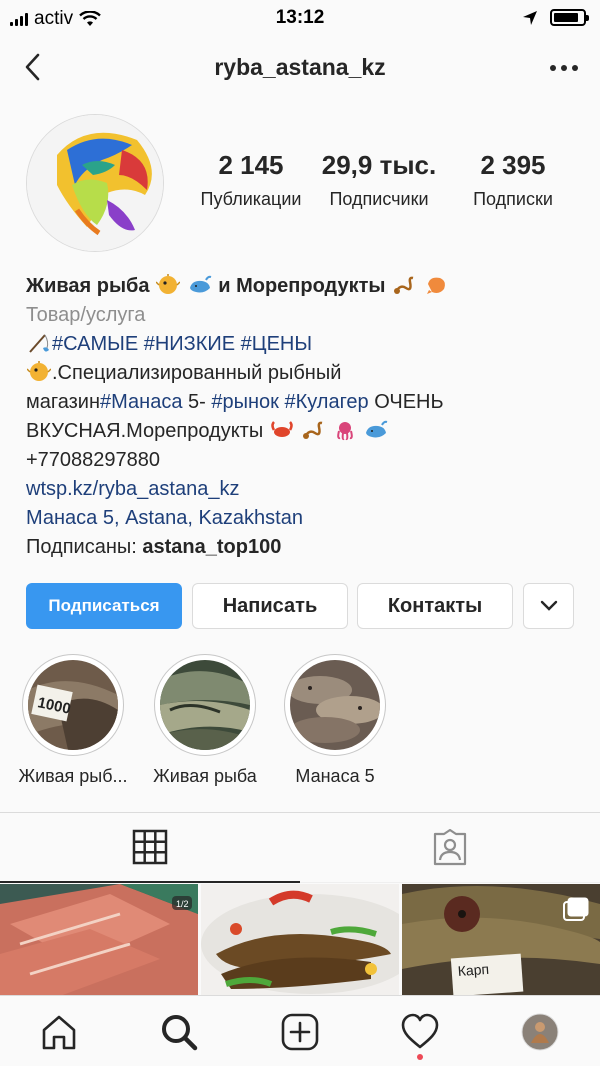 This screenshot has height=1066, width=600. Describe the element at coordinates (379, 165) in the screenshot. I see `followers-count: 29,9 тыс.` at that location.